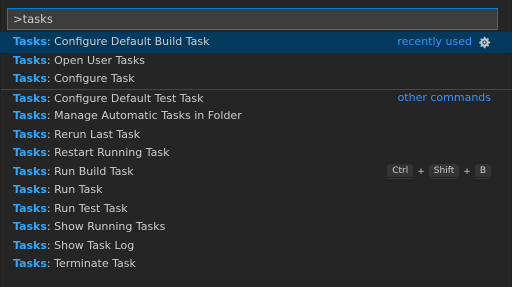 The image size is (512, 287). Describe the element at coordinates (144, 115) in the screenshot. I see `command-label: : Manage Automatic Tasks in Folder` at that location.